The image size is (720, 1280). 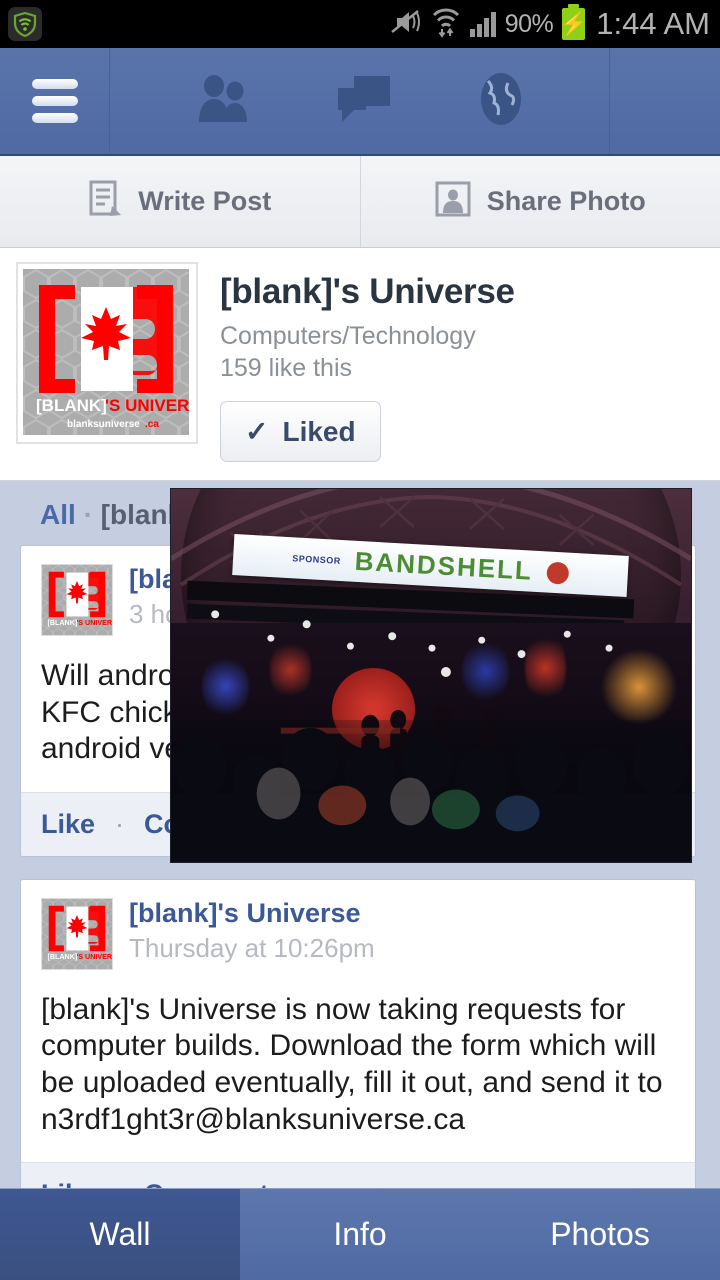 I want to click on navbar-right-spacer, so click(x=665, y=101).